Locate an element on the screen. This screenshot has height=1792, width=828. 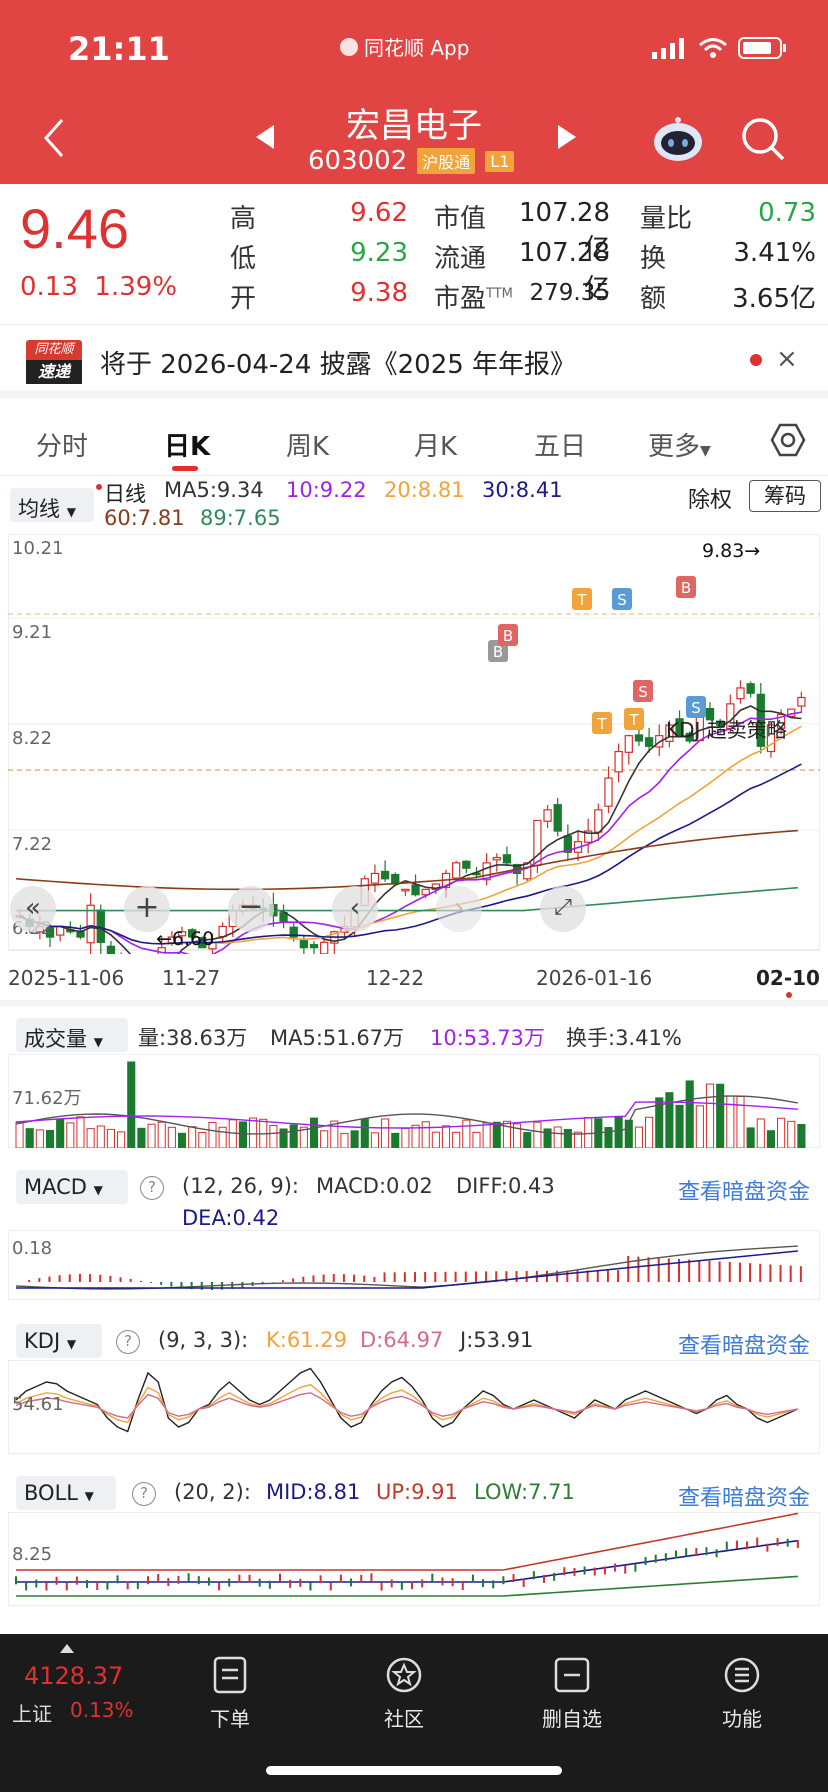
macd-chart is located at coordinates (414, 1265).